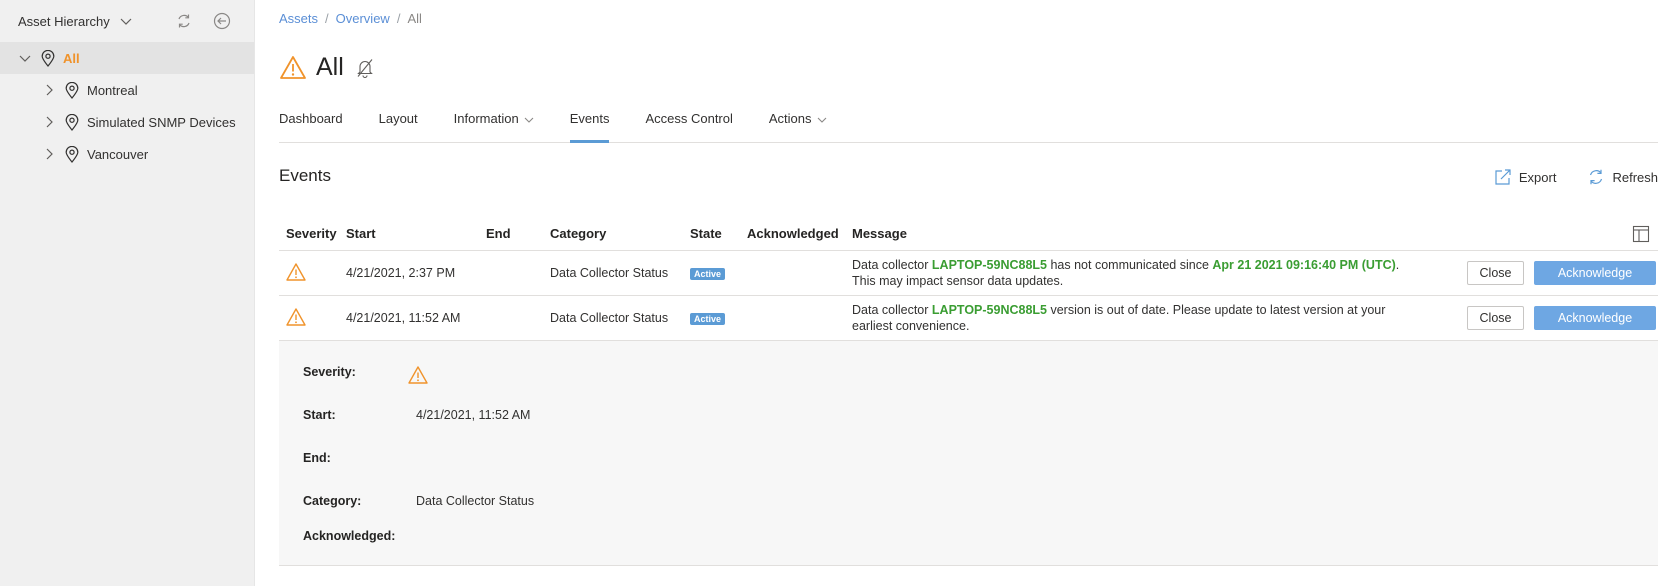 The image size is (1674, 586). What do you see at coordinates (911, 326) in the screenshot?
I see `message-text: earliest convenience.` at bounding box center [911, 326].